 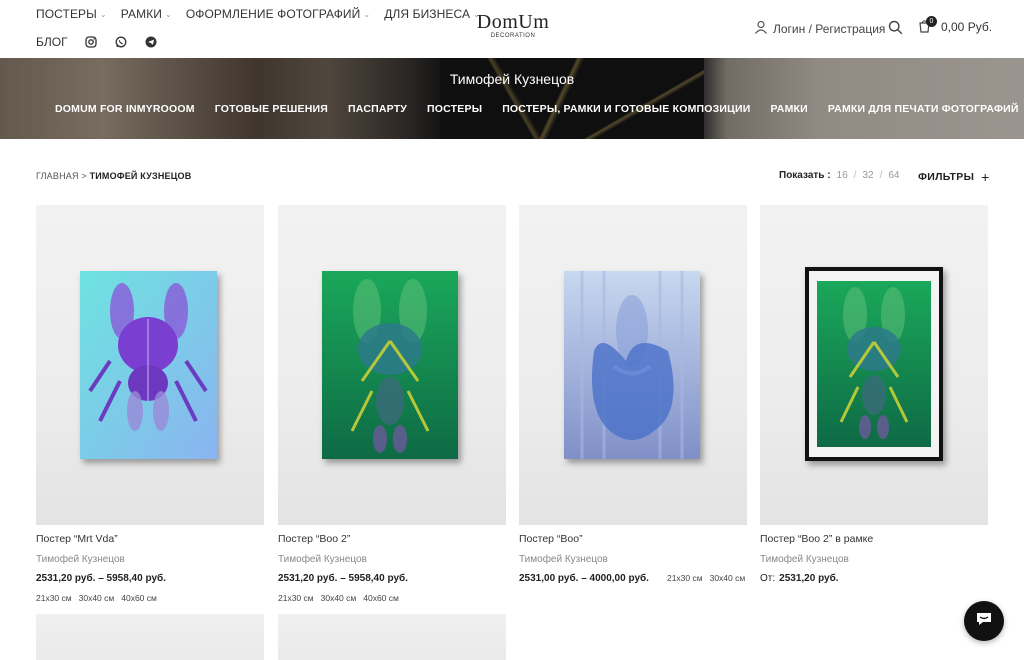 I want to click on cart-total: 0,00 Руб., so click(x=967, y=27).